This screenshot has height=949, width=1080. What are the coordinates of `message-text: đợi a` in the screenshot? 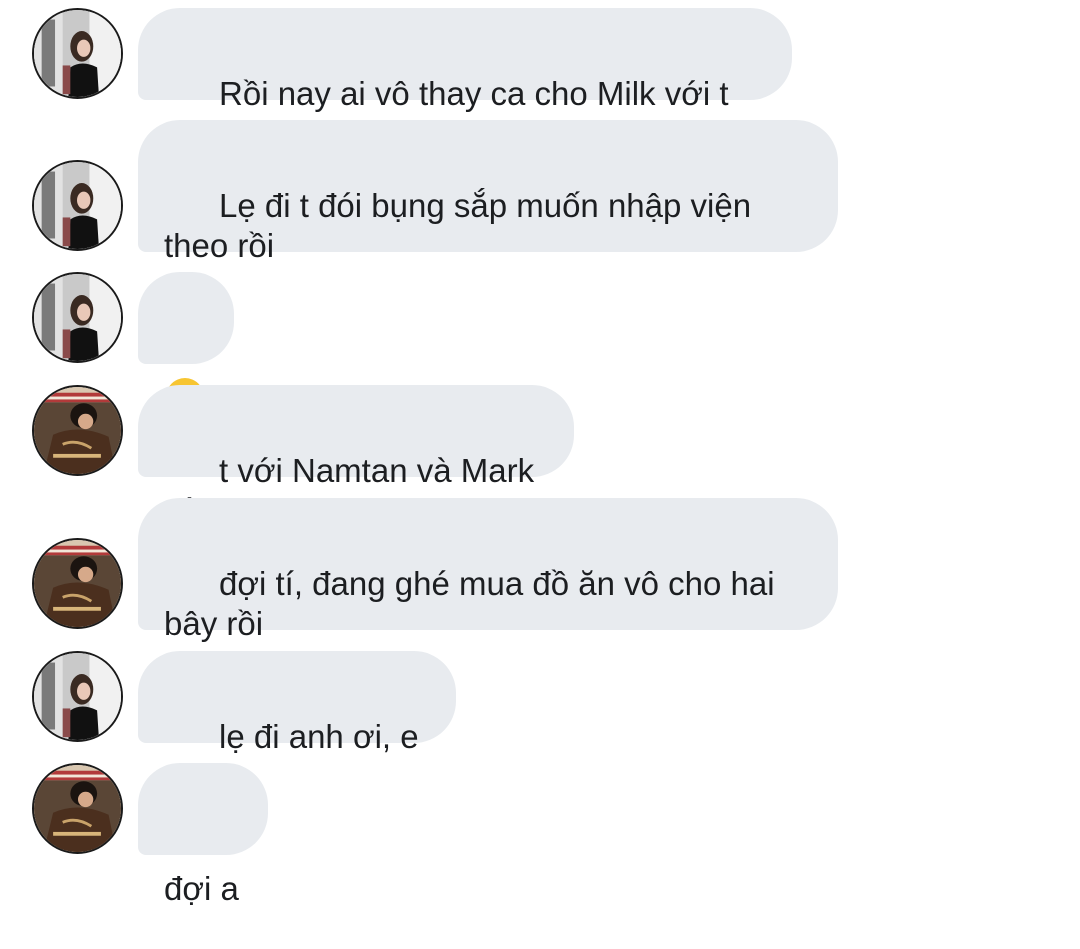 It's located at (201, 888).